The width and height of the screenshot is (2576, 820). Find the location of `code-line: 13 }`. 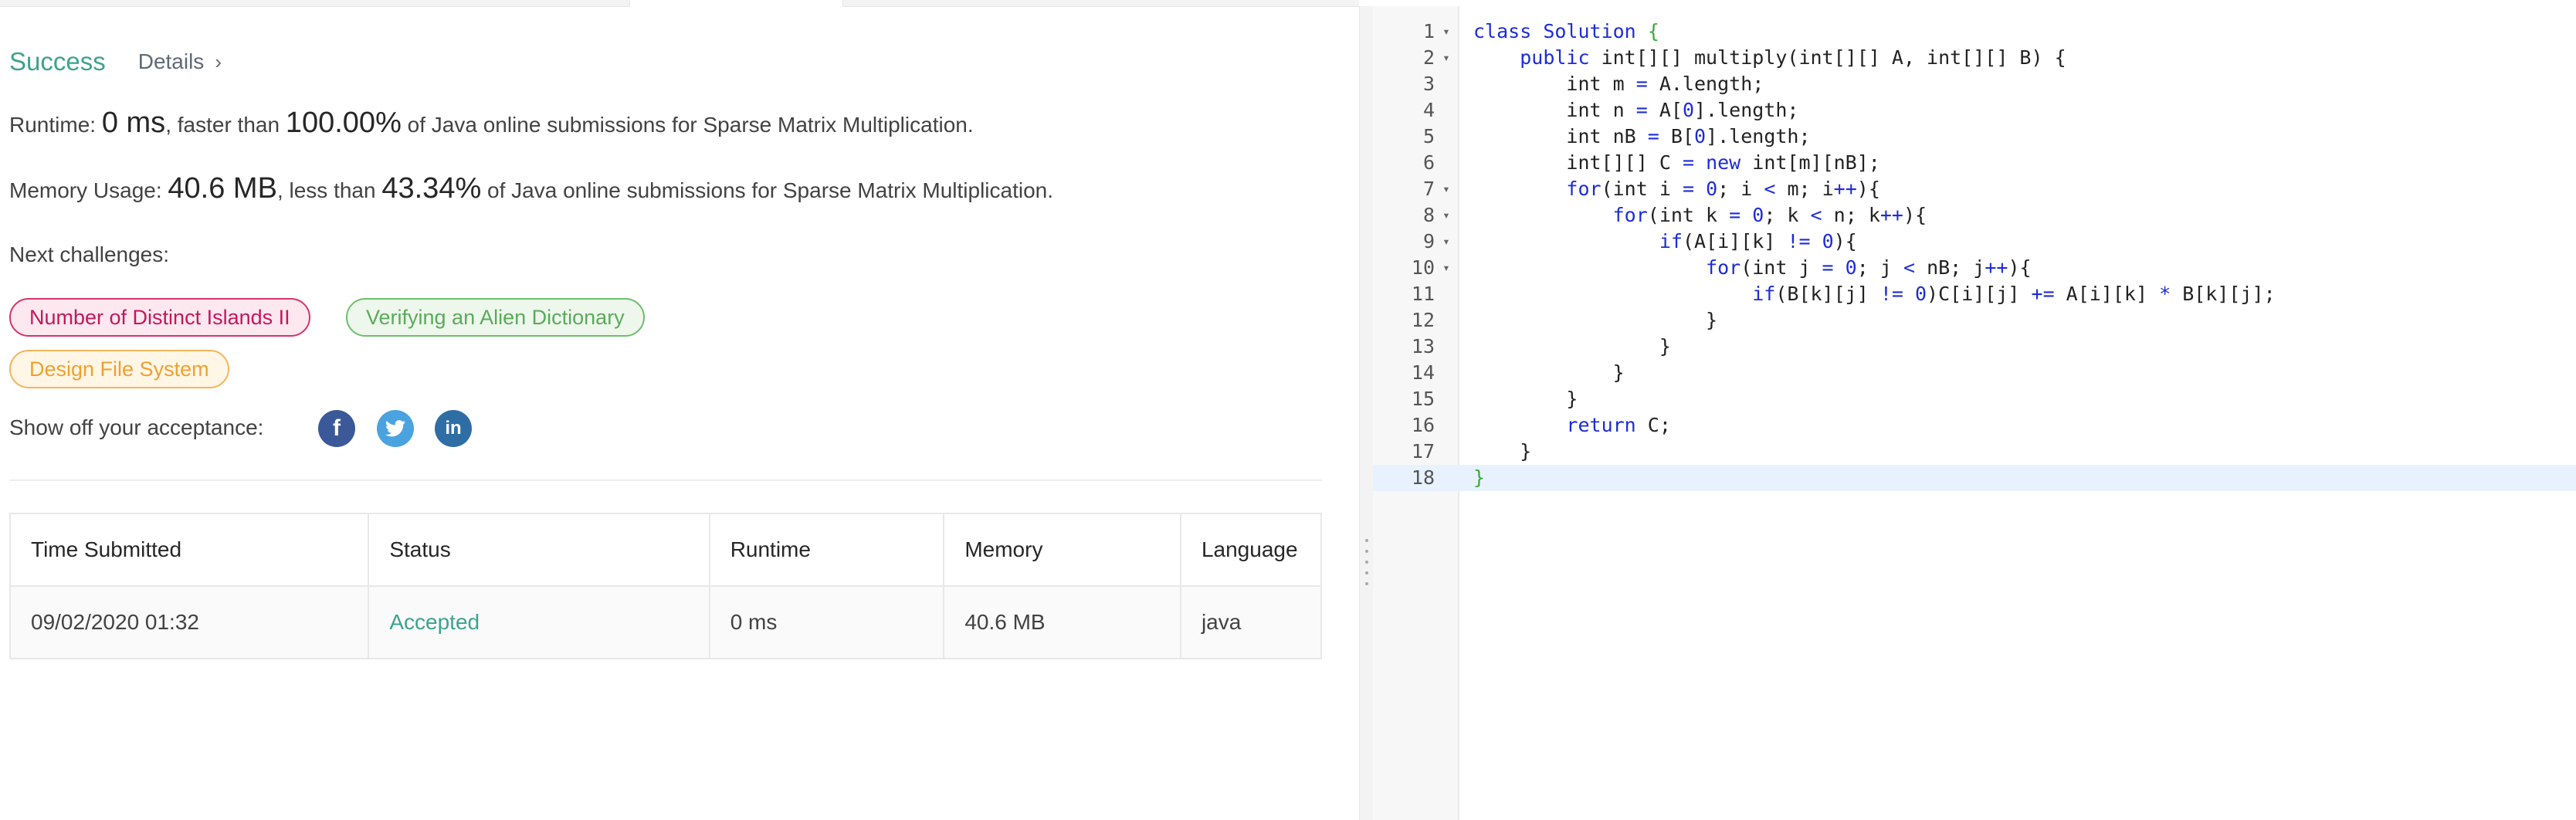

code-line: 13 } is located at coordinates (1974, 347).